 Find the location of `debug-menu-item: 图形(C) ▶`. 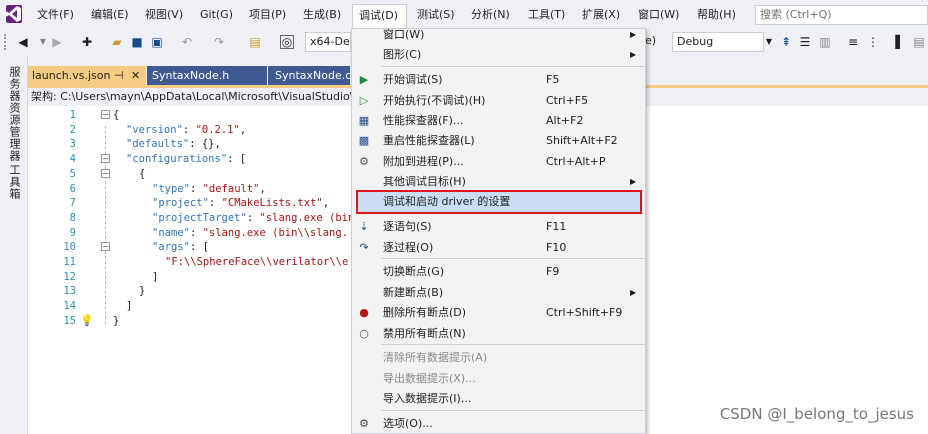

debug-menu-item: 图形(C) ▶ is located at coordinates (498, 55).